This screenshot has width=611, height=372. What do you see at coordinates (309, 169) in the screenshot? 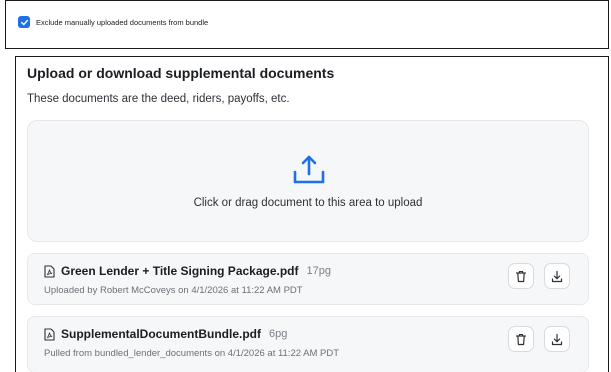
I see `upload-icon` at bounding box center [309, 169].